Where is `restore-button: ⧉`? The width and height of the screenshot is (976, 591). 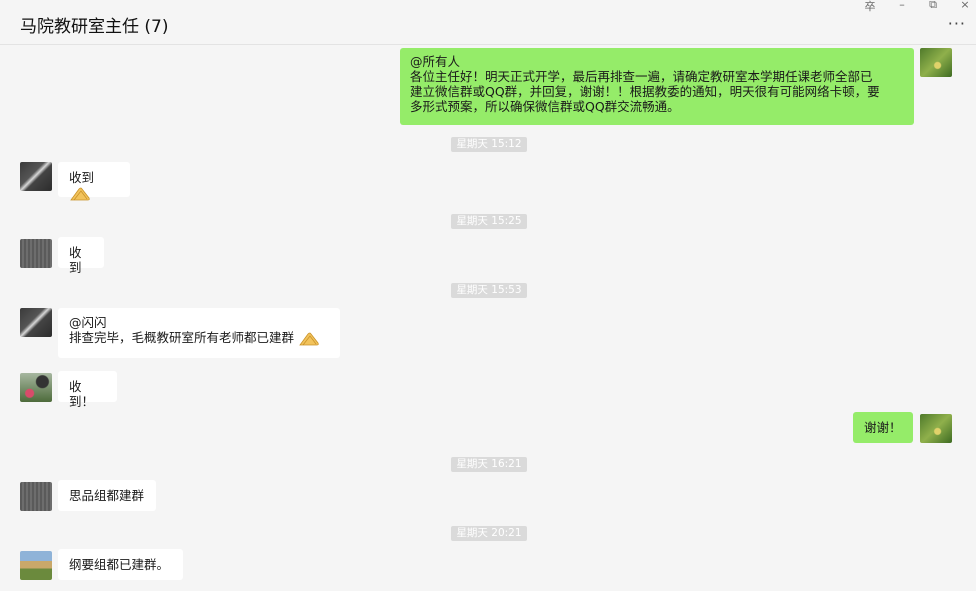
restore-button: ⧉ is located at coordinates (933, 6).